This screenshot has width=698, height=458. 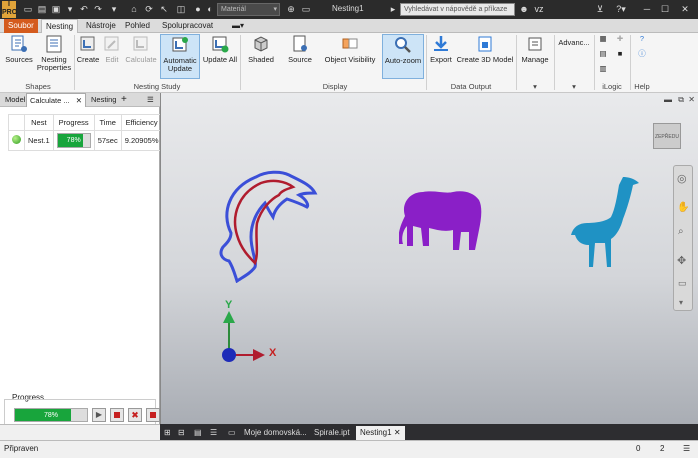 I want to click on color-icon: ◐, so click(x=210, y=9).